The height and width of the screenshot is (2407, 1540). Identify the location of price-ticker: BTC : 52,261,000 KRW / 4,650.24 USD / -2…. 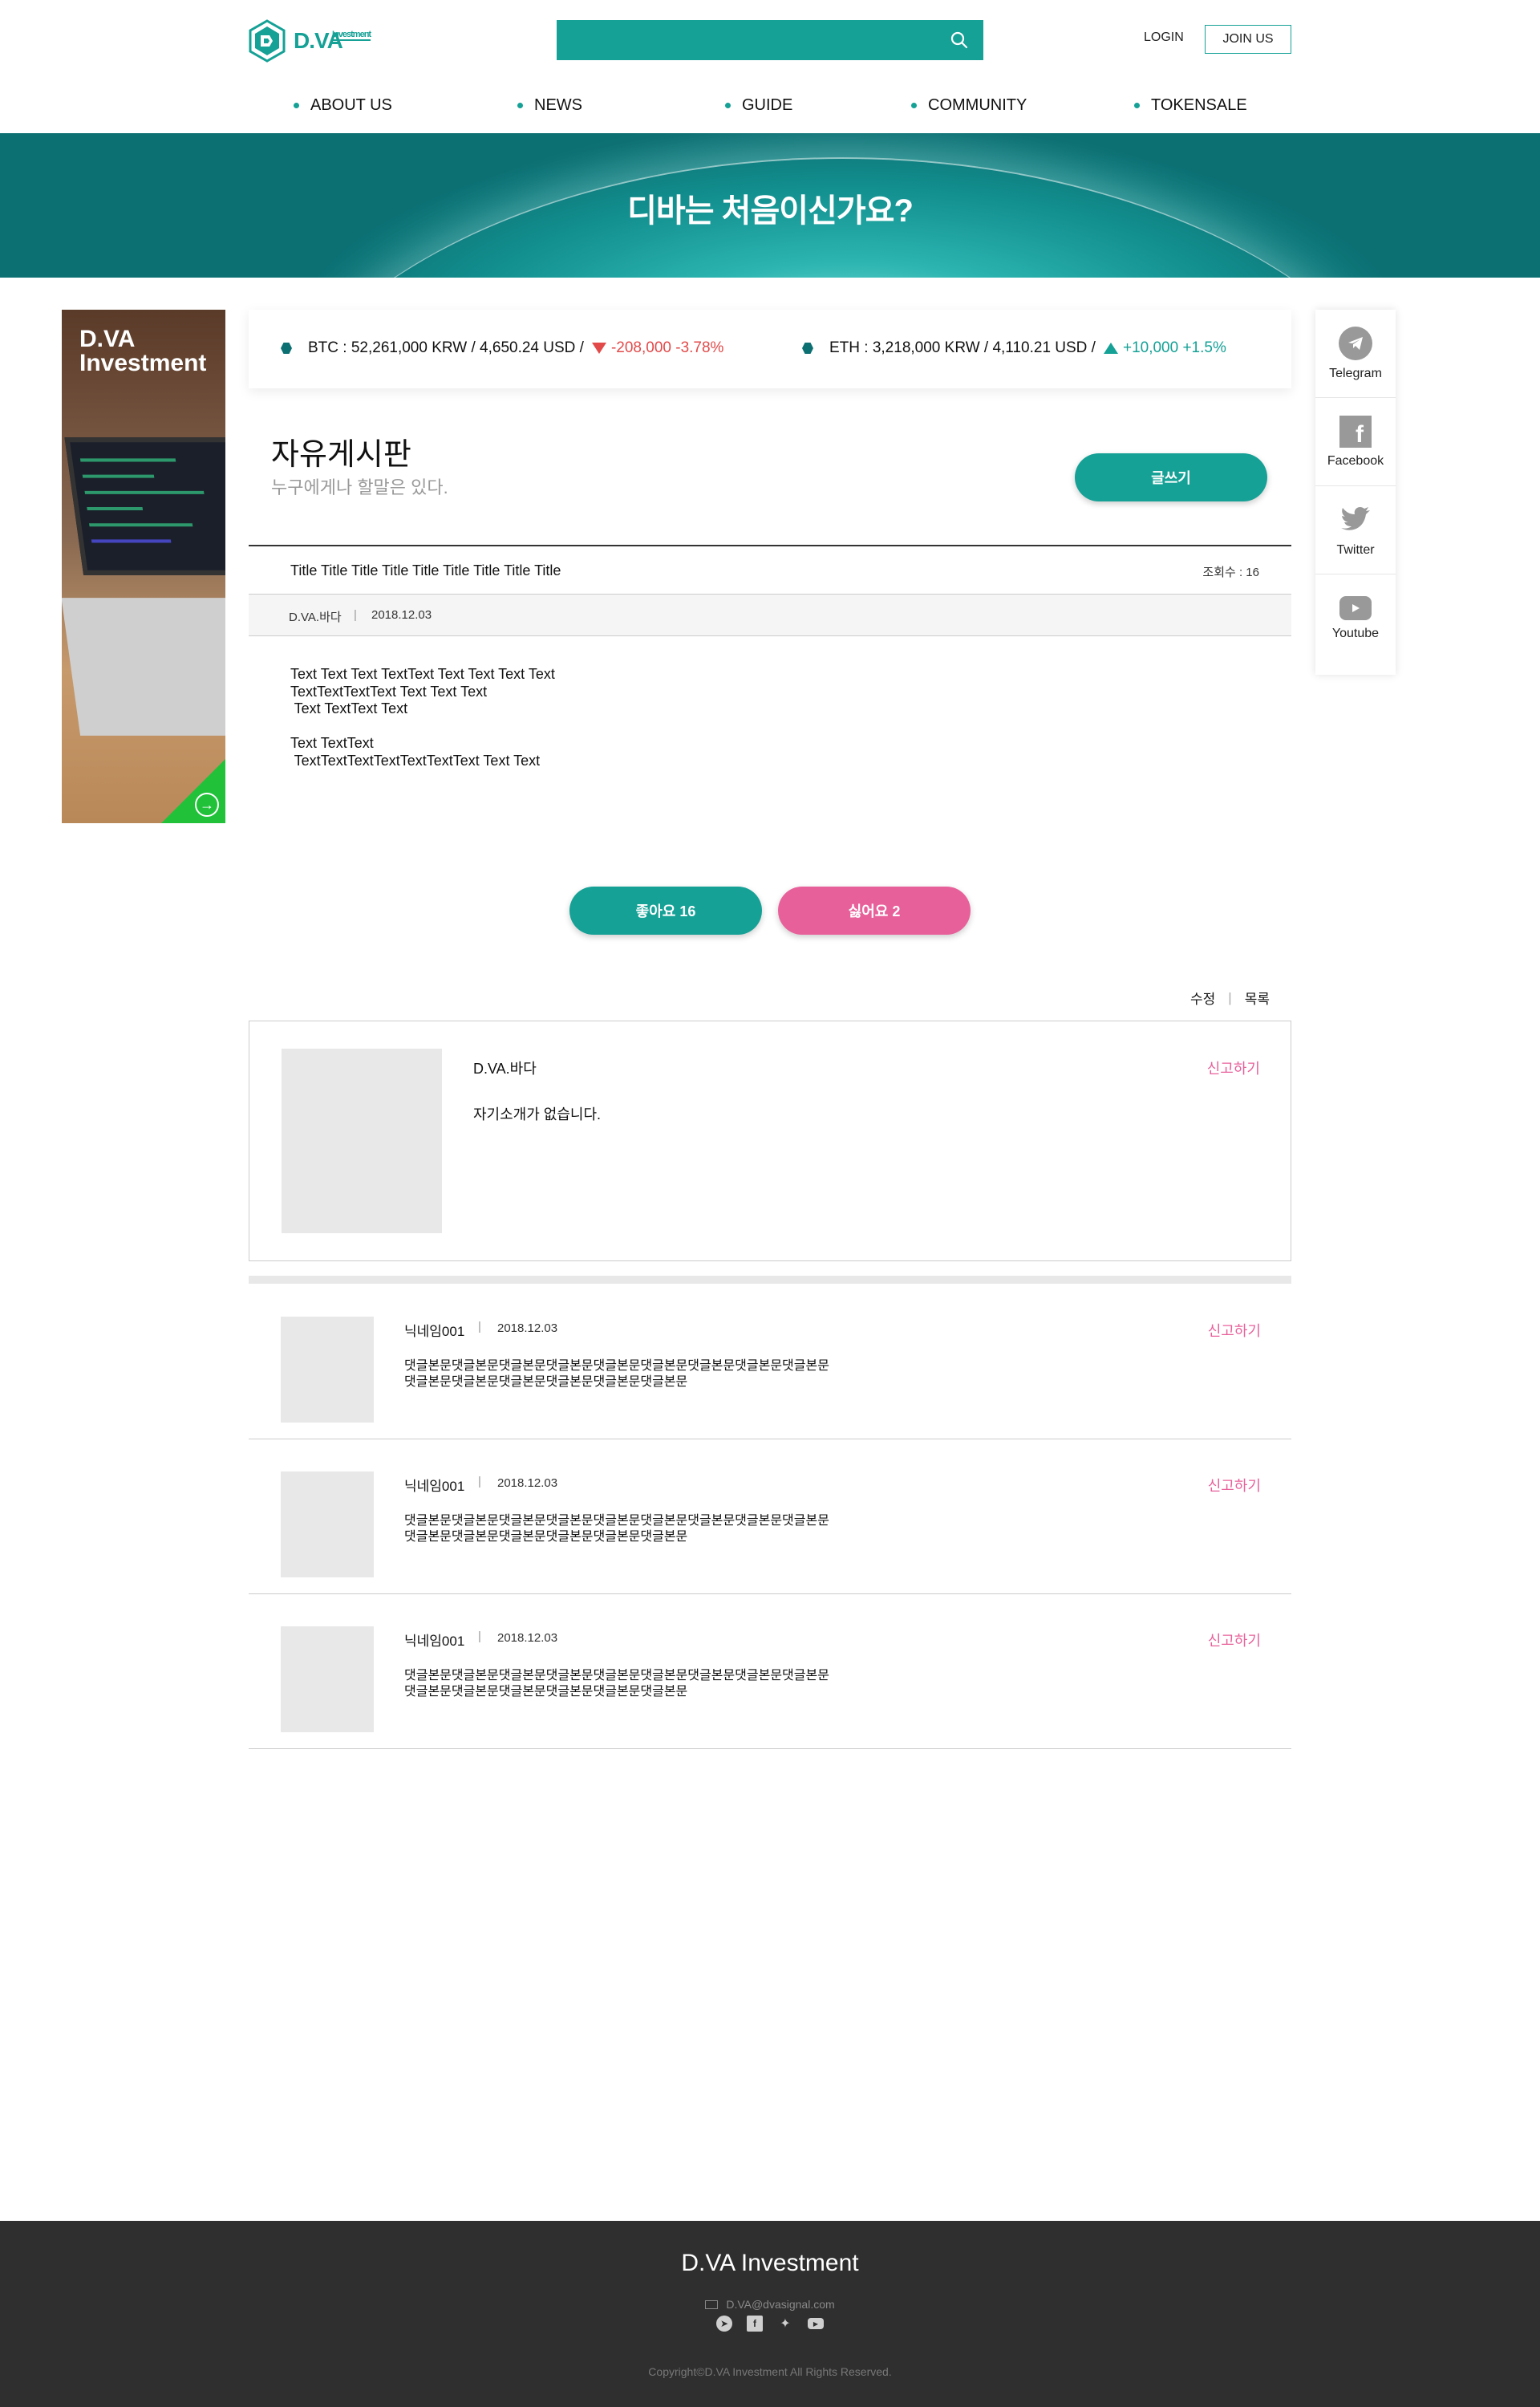
(770, 349).